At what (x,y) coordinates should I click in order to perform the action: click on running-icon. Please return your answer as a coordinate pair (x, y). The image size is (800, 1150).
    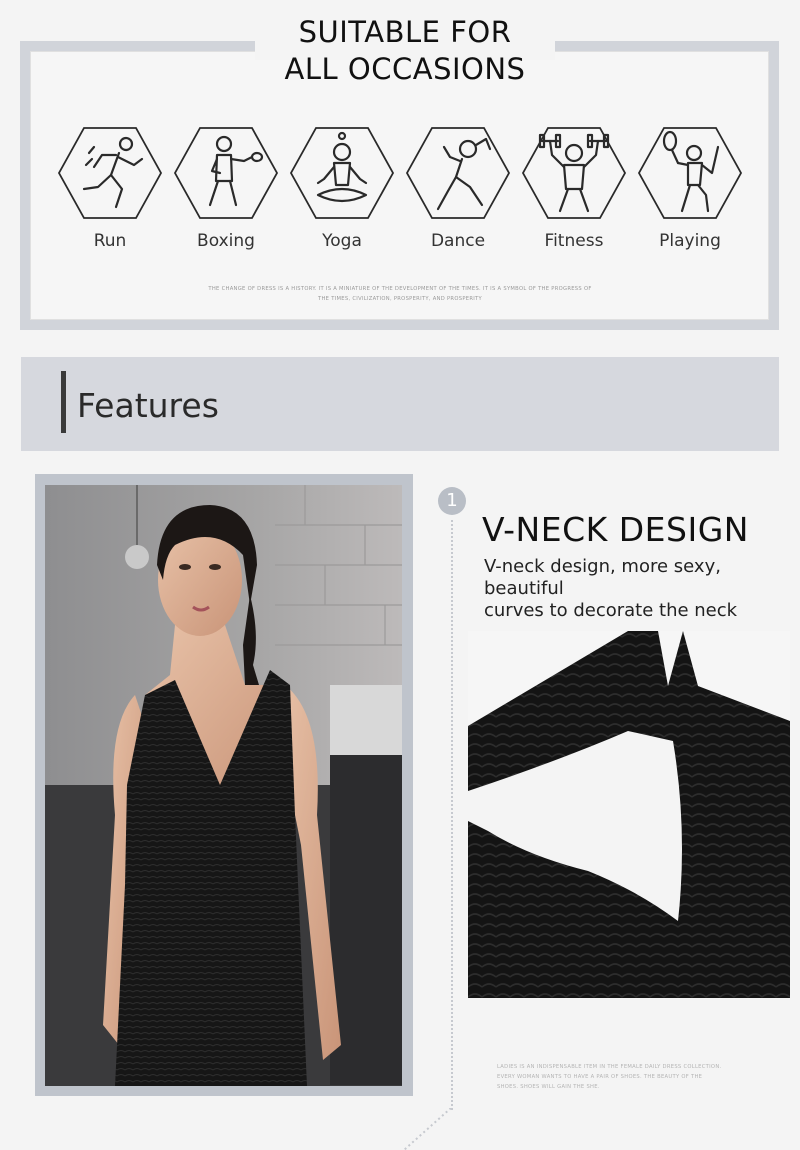
    Looking at the image, I should click on (110, 173).